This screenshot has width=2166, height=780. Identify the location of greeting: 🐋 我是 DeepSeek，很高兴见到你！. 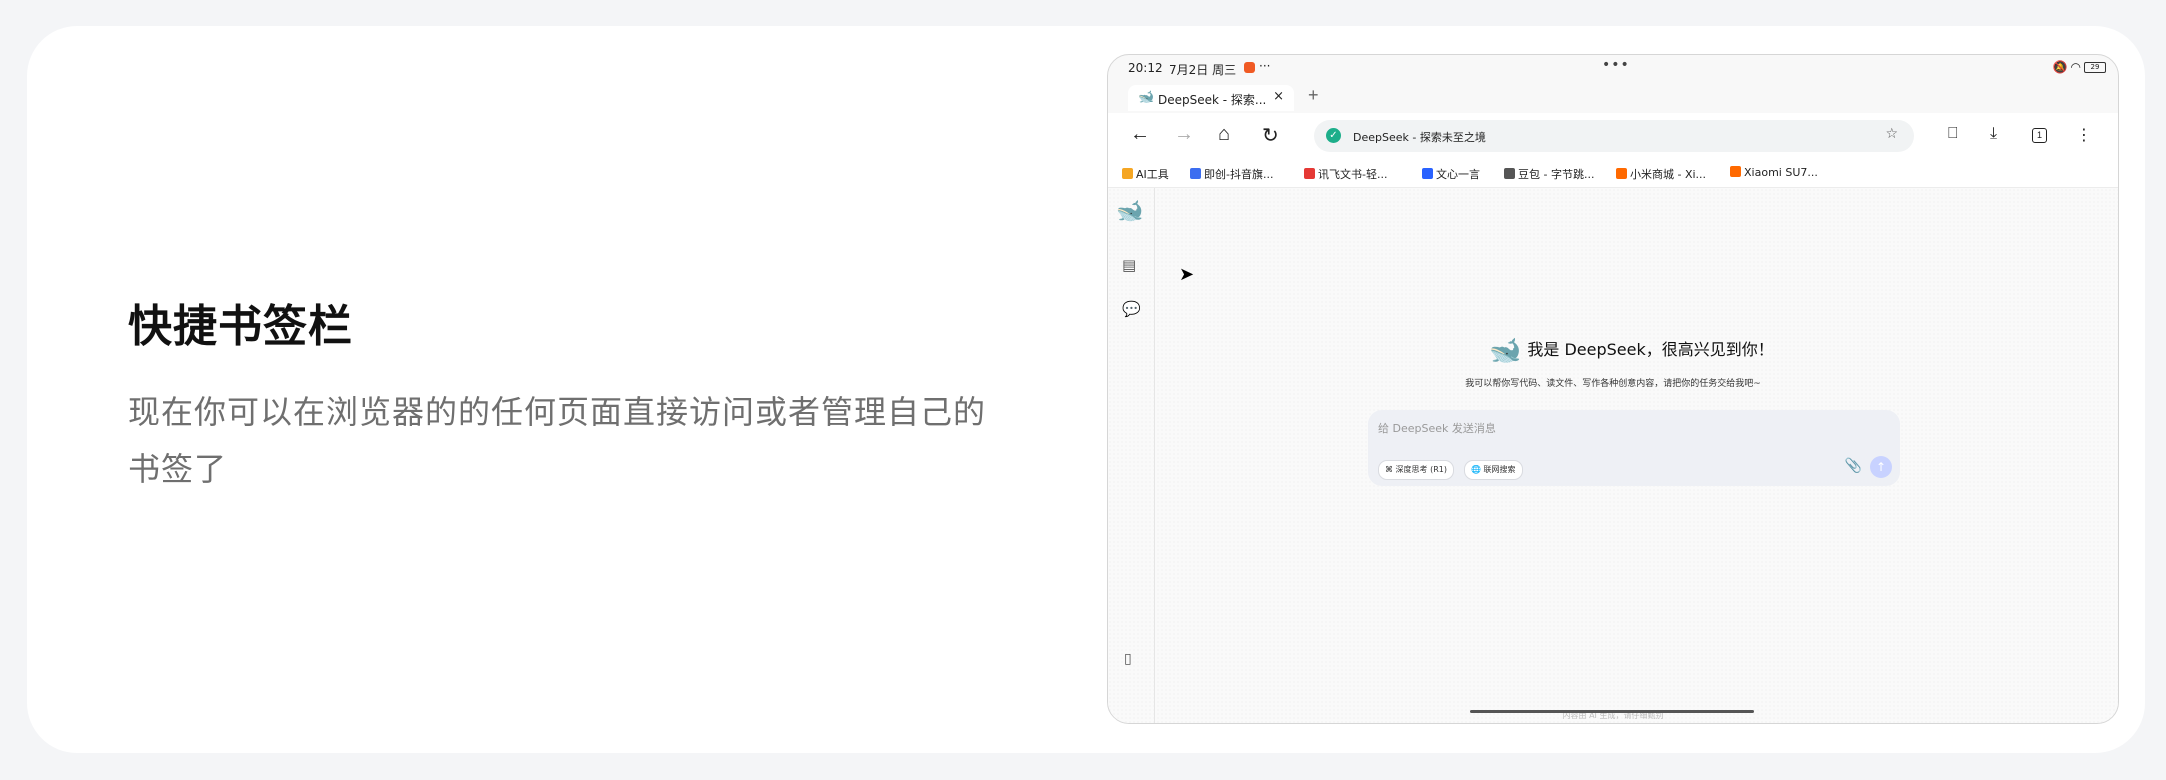
(1631, 351).